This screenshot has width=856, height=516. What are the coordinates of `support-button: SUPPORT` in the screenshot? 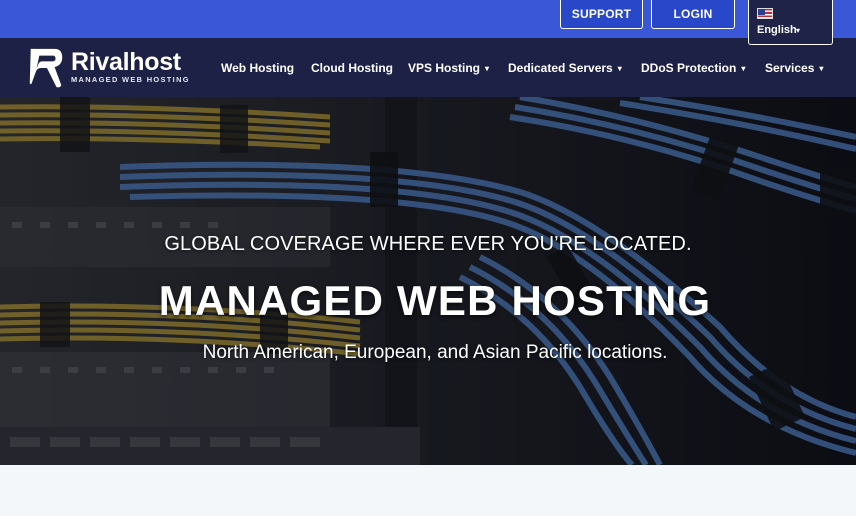 It's located at (601, 14).